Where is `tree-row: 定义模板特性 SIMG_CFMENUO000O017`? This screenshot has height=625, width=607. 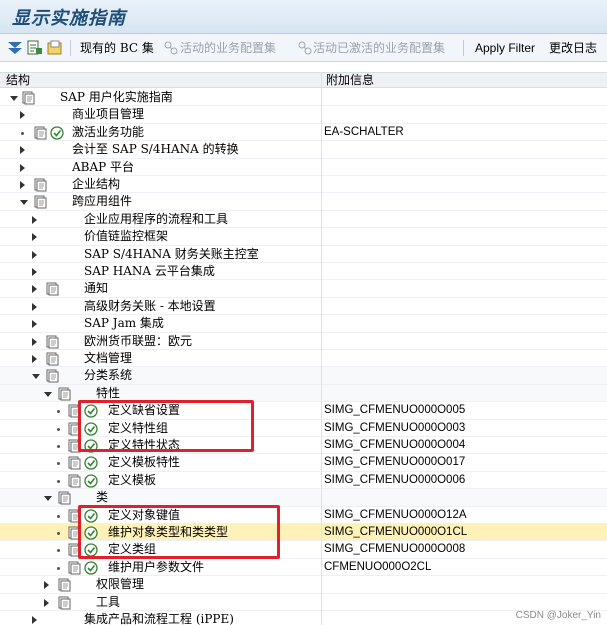
tree-row: 定义模板特性 SIMG_CFMENUO000O017 is located at coordinates (303, 463).